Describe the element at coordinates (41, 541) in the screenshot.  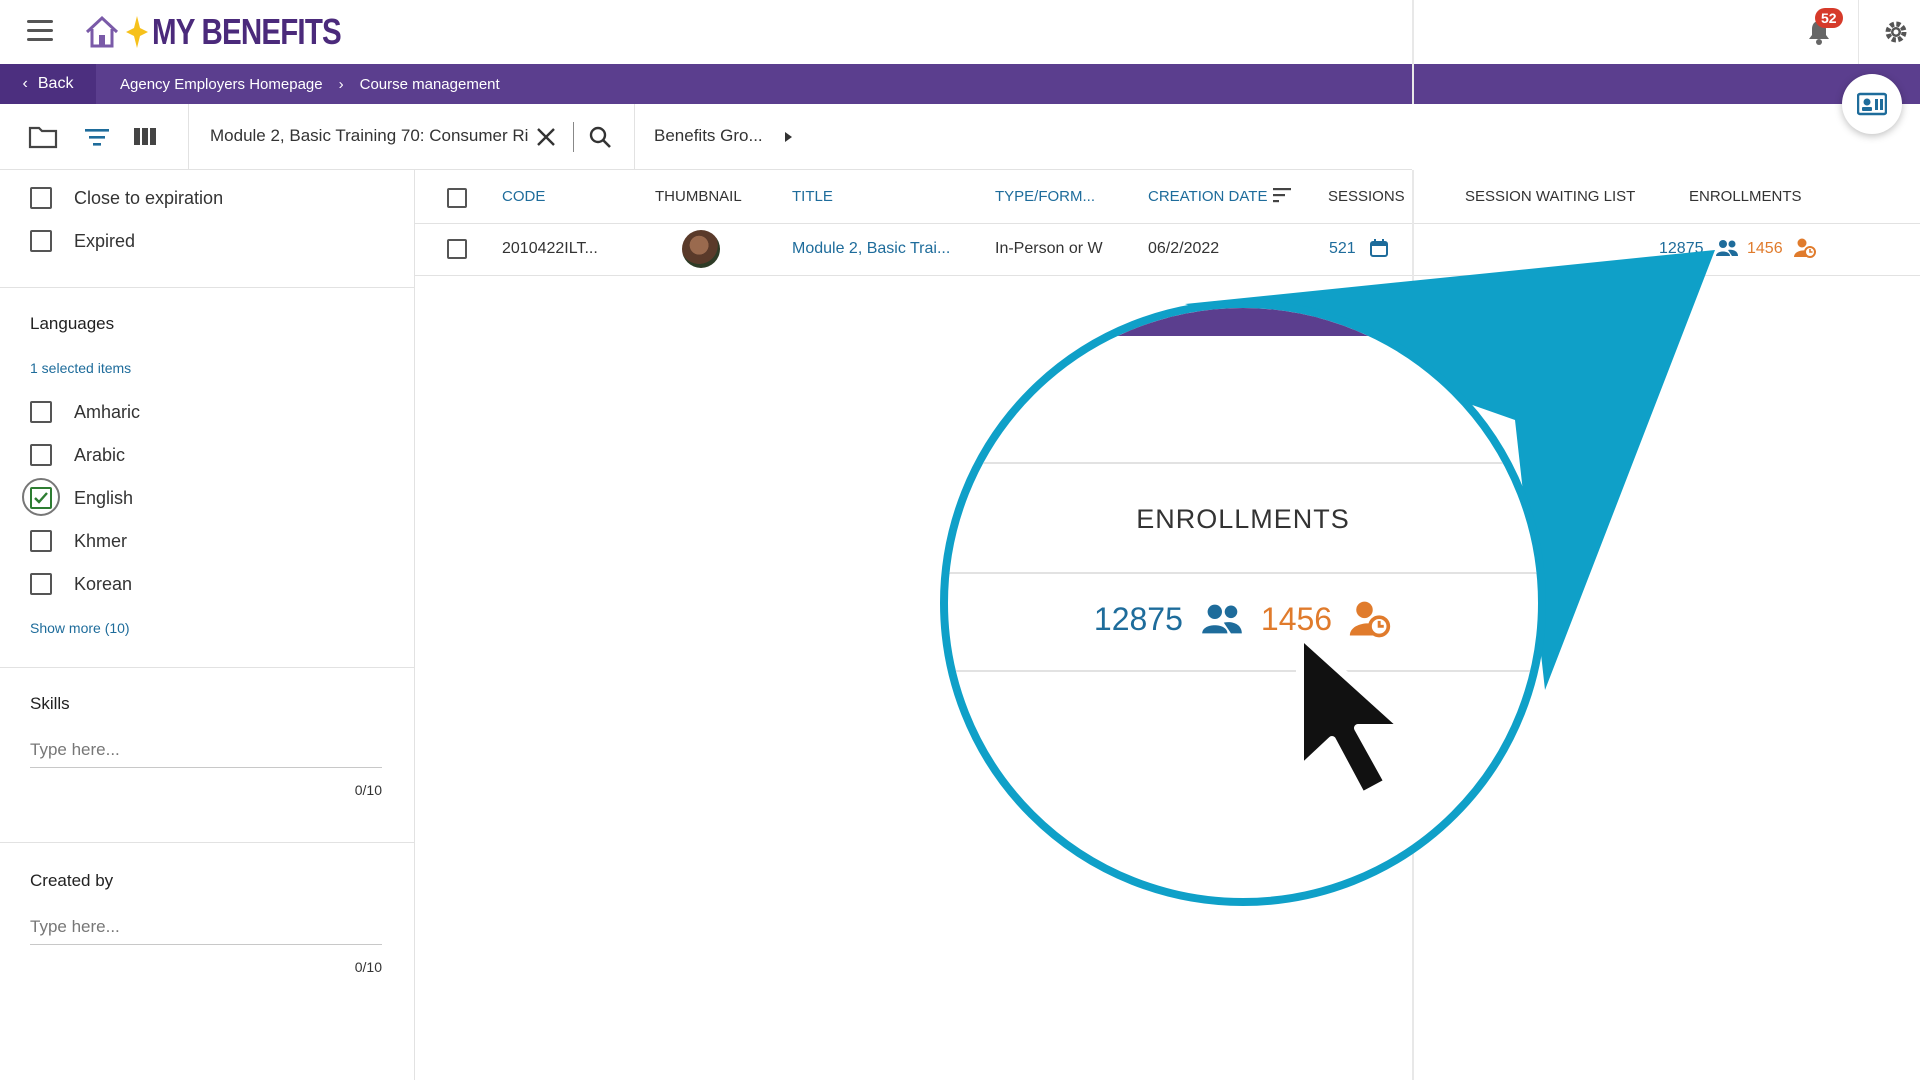
I see `checkbox-khmer` at that location.